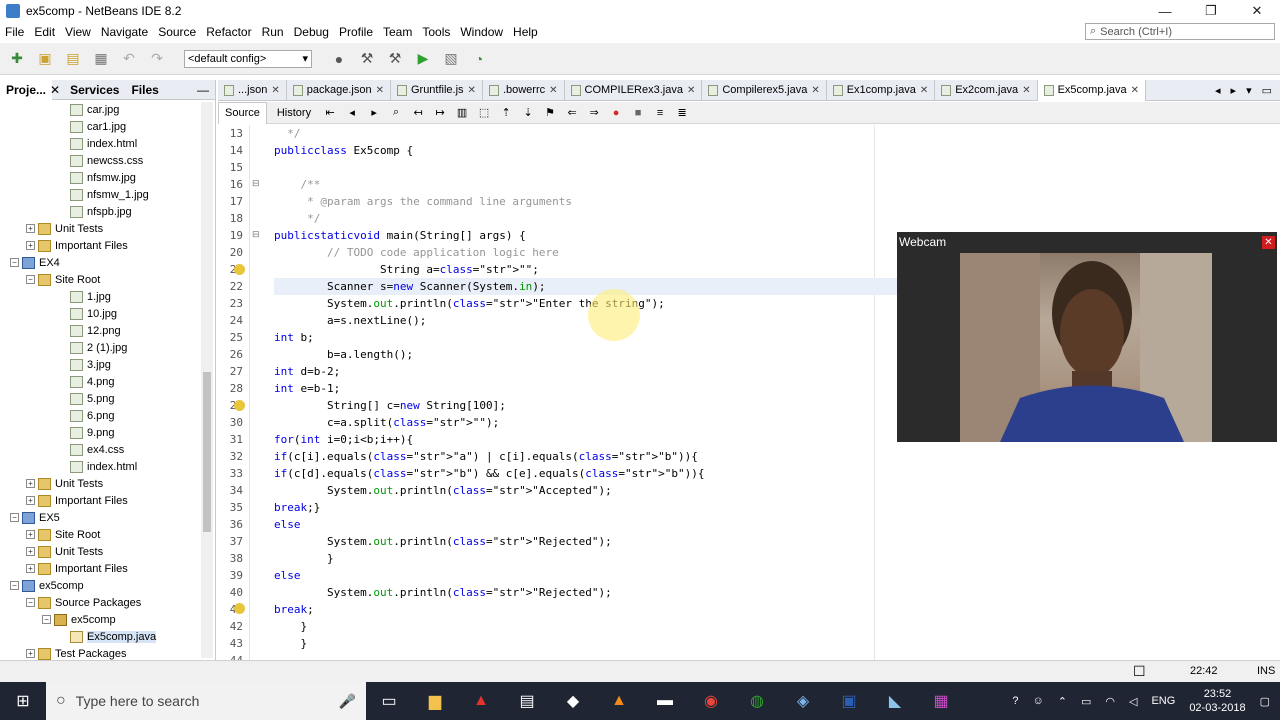 The image size is (1280, 720). Describe the element at coordinates (1218, 90) in the screenshot. I see `scroll-left-icon: ◂` at that location.